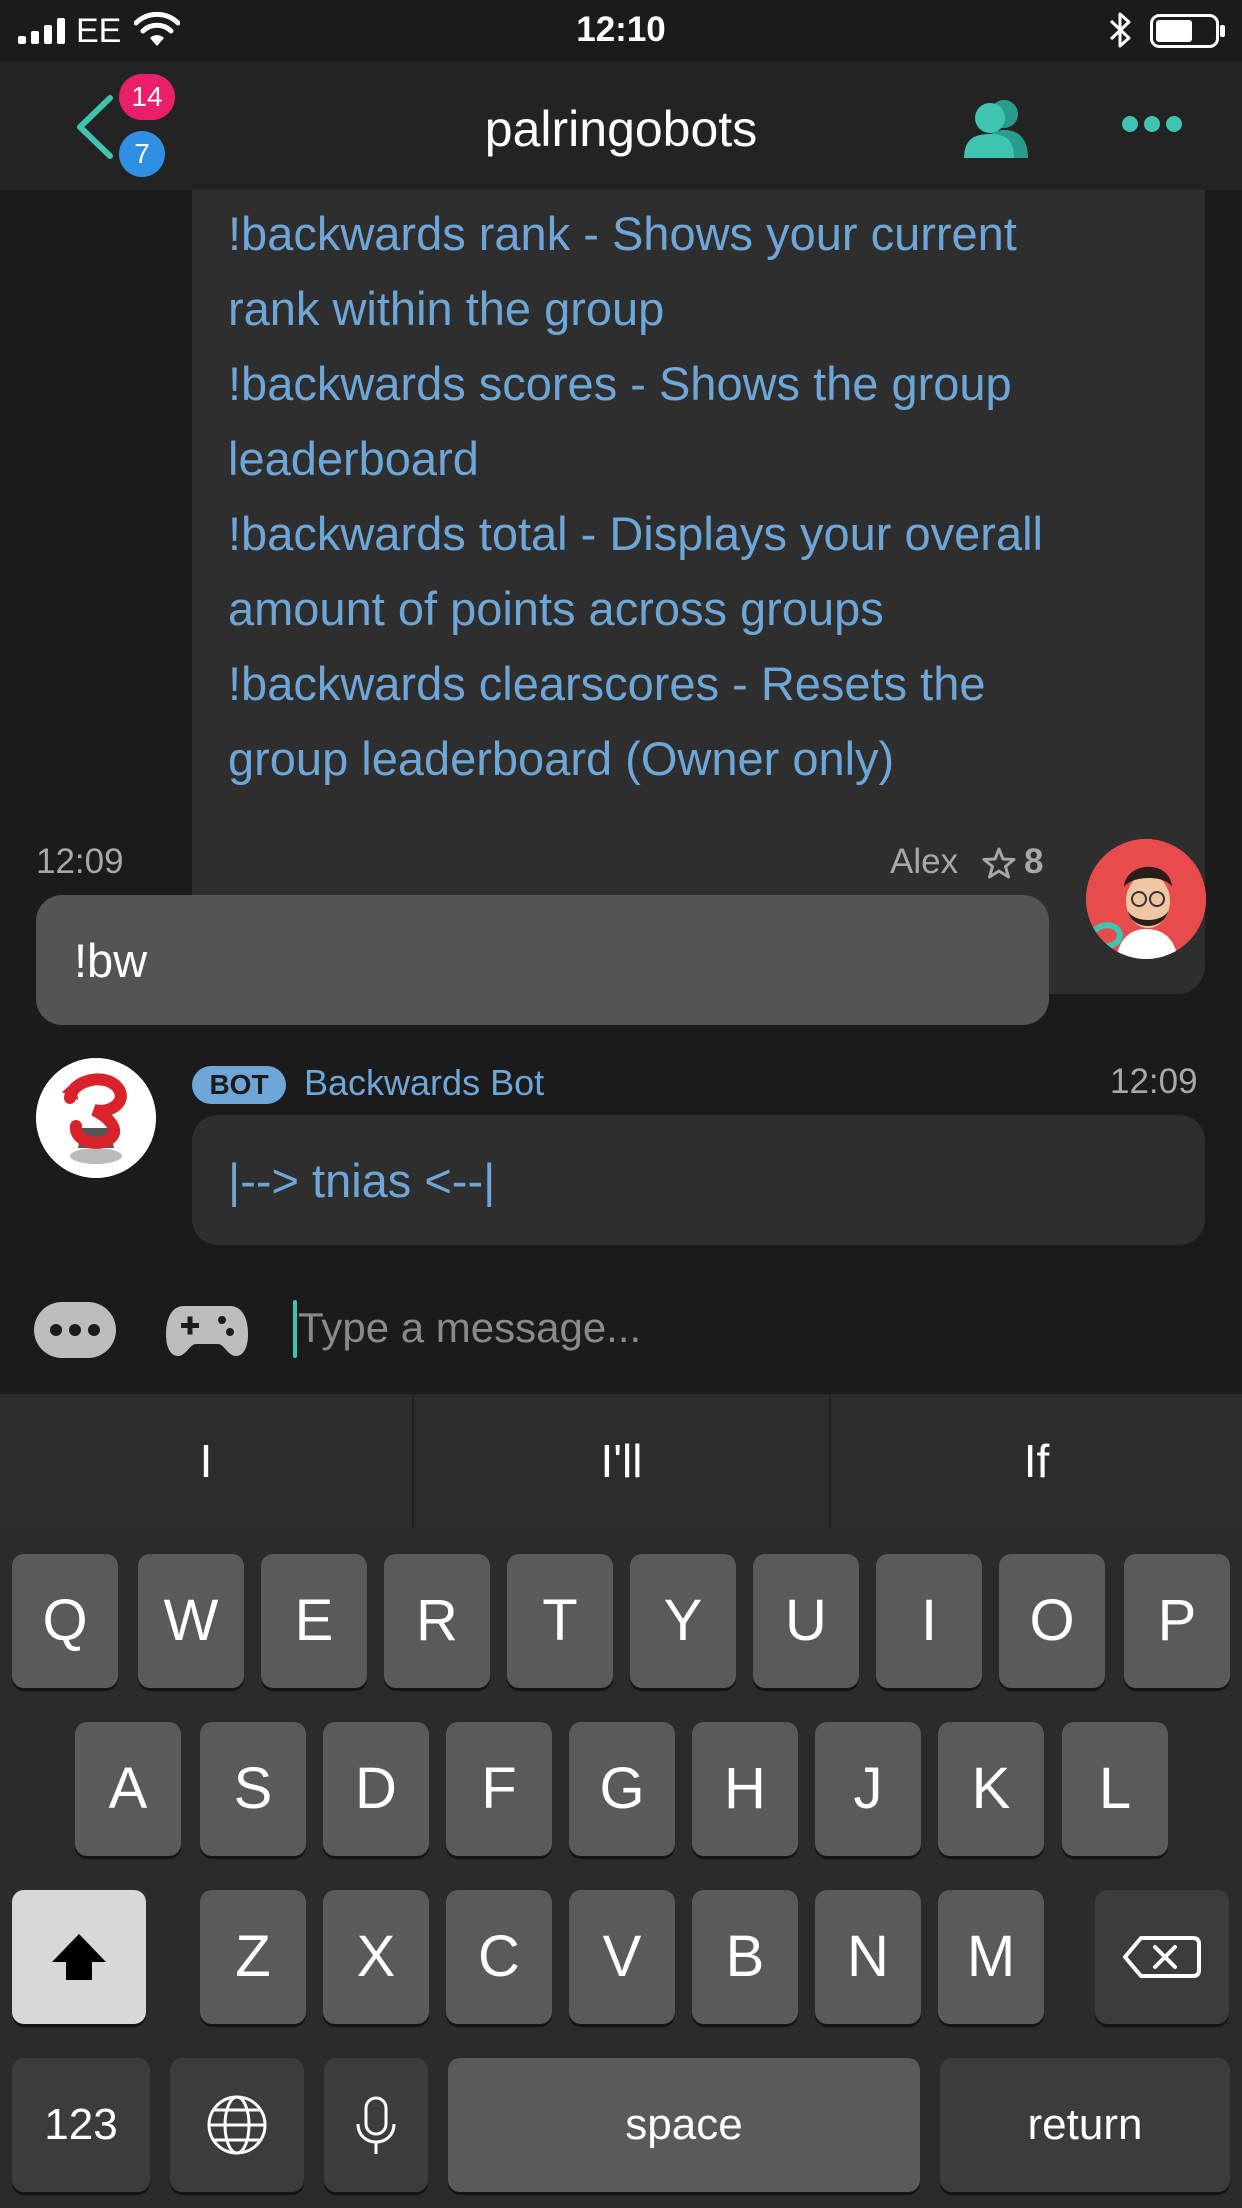 The width and height of the screenshot is (1242, 2208). What do you see at coordinates (1115, 1789) in the screenshot?
I see `key-l: L` at bounding box center [1115, 1789].